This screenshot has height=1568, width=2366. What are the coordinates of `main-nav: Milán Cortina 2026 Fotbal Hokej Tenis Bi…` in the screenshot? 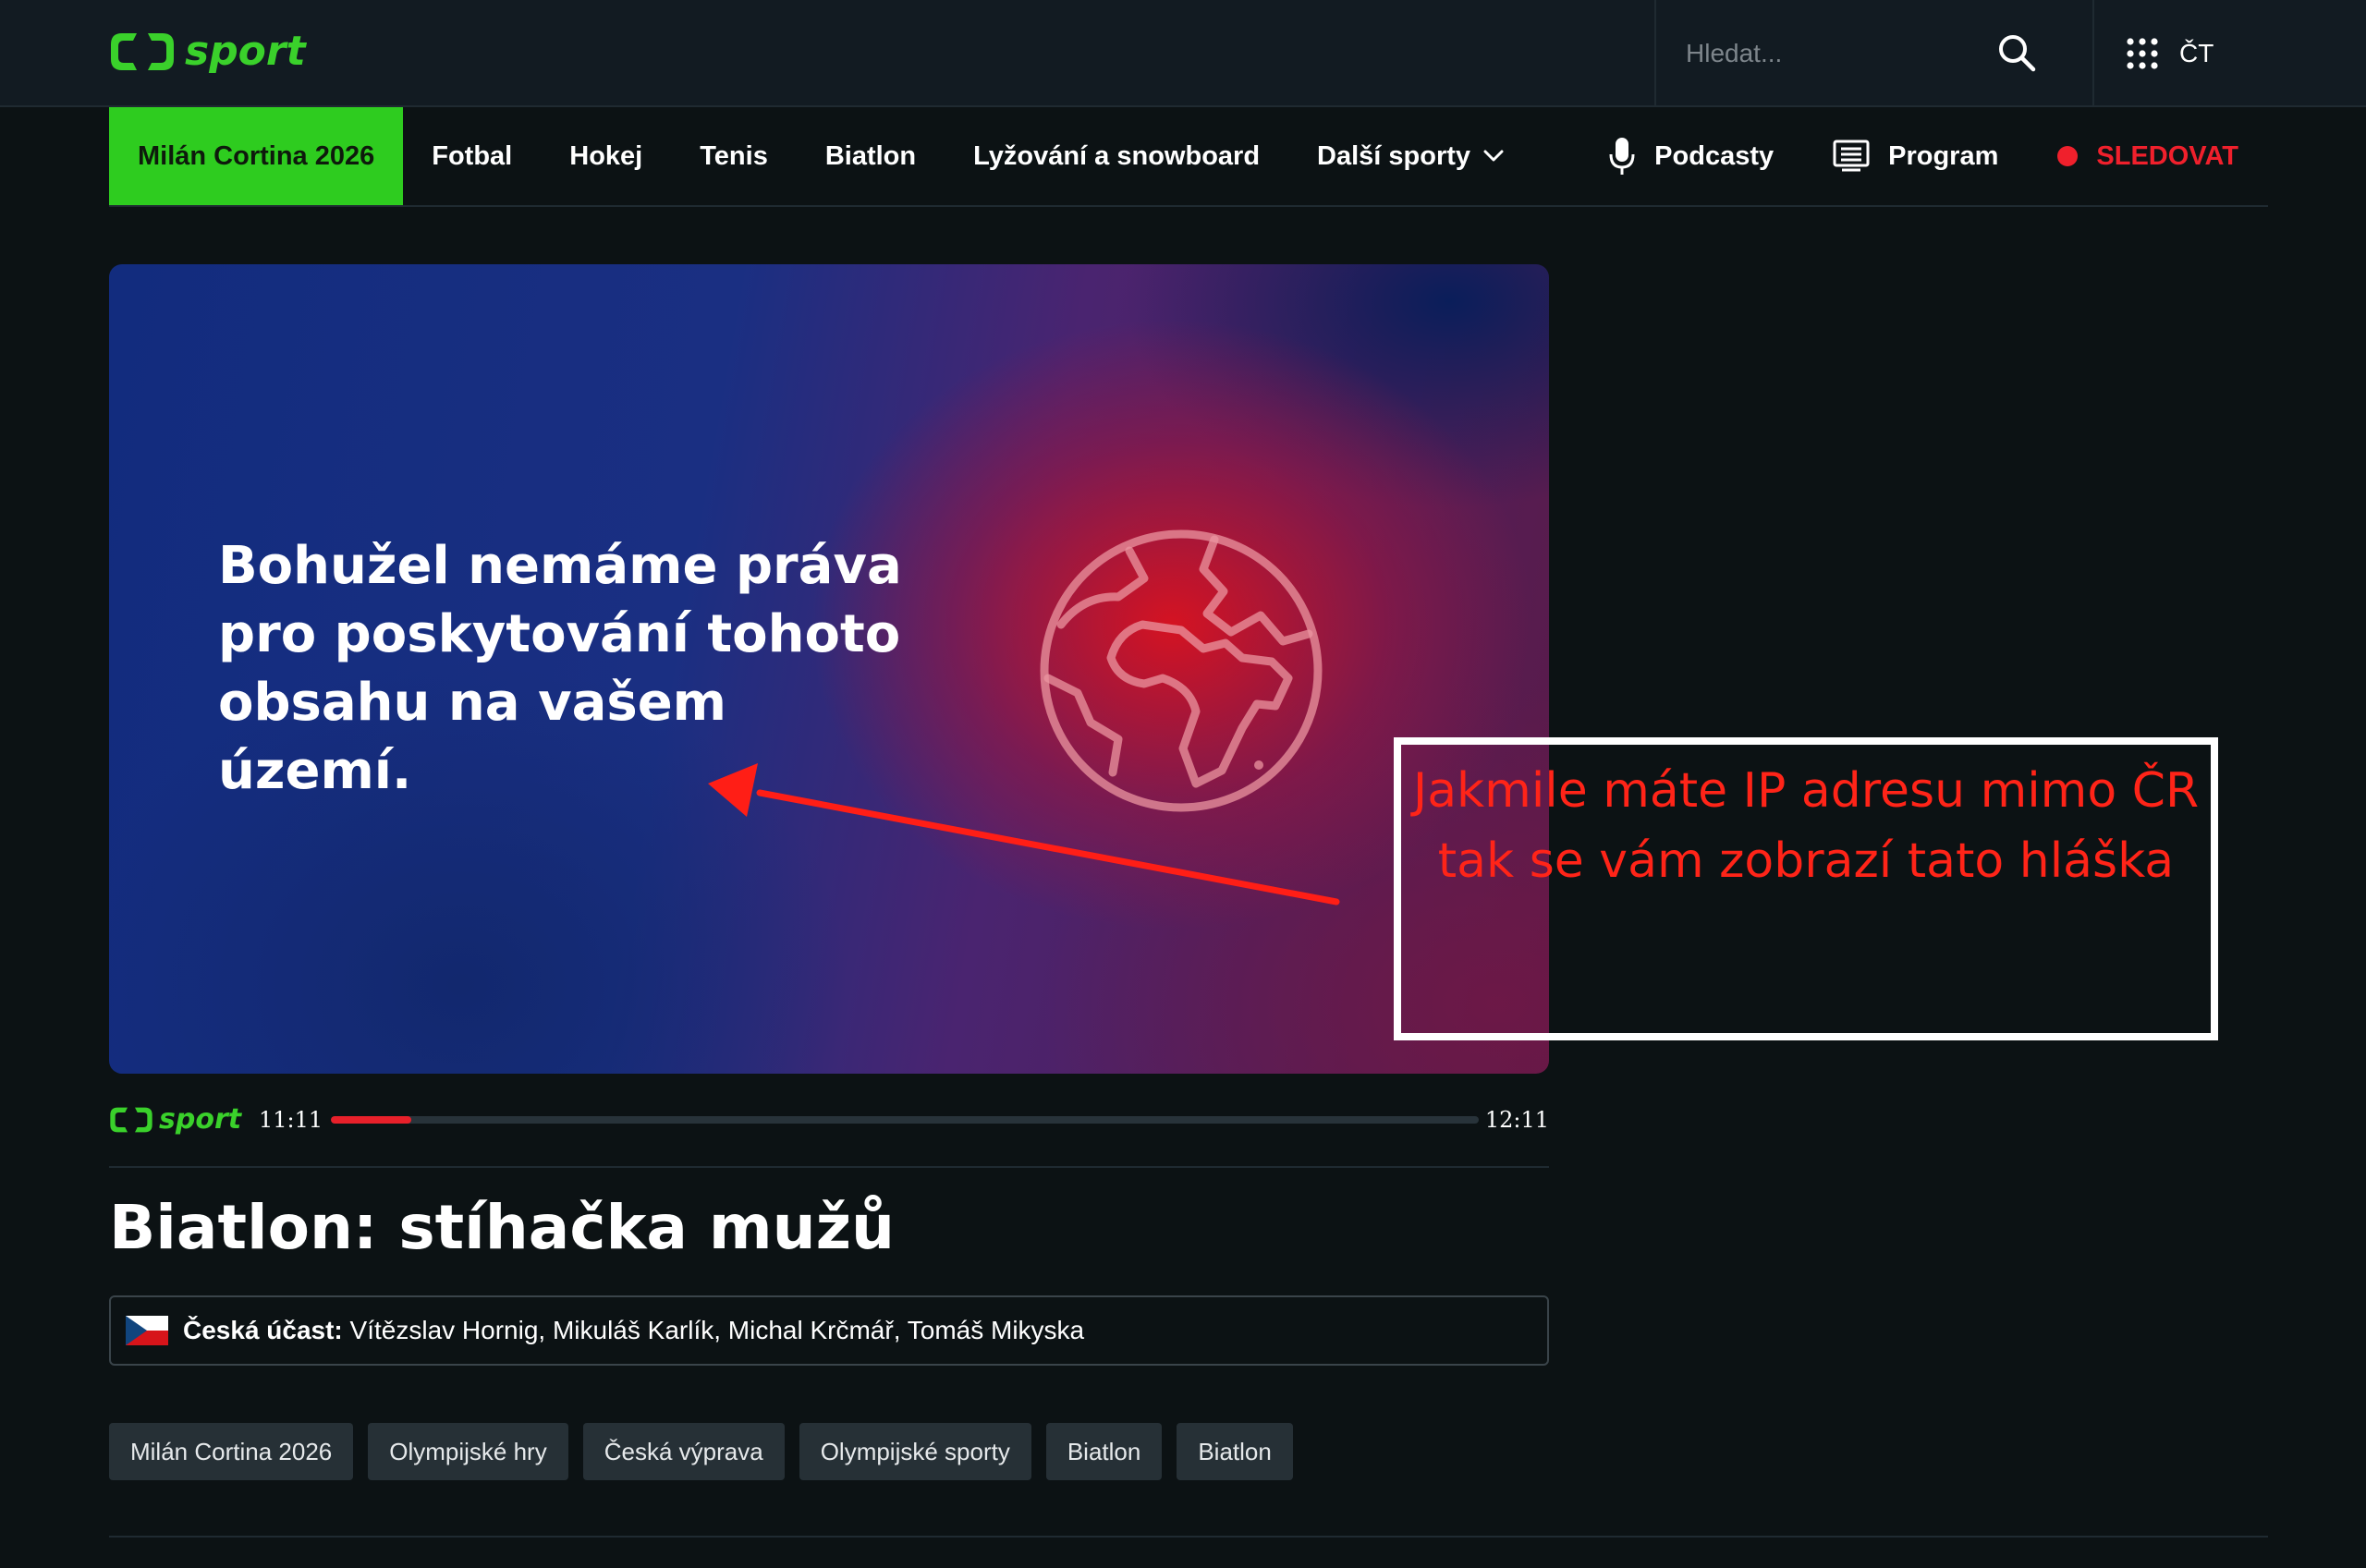 It's located at (1189, 157).